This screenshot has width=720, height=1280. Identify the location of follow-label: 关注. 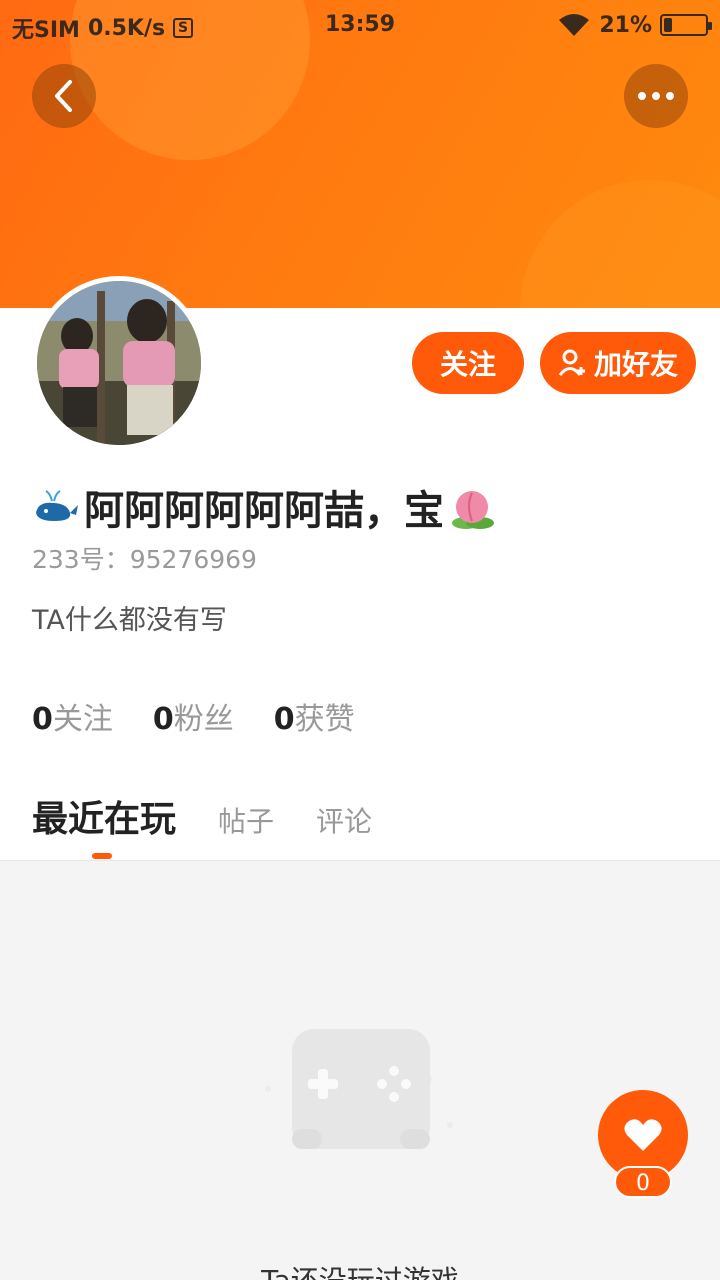
(467, 364).